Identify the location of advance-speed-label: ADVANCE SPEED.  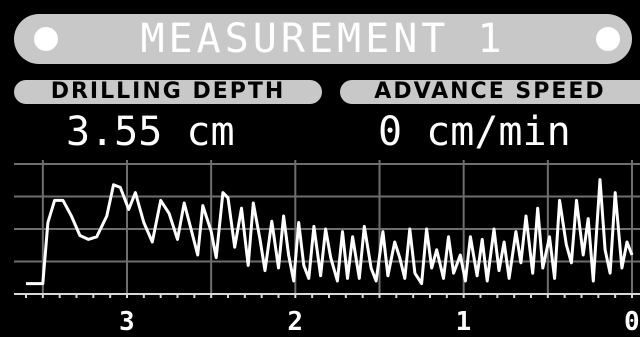
(490, 91).